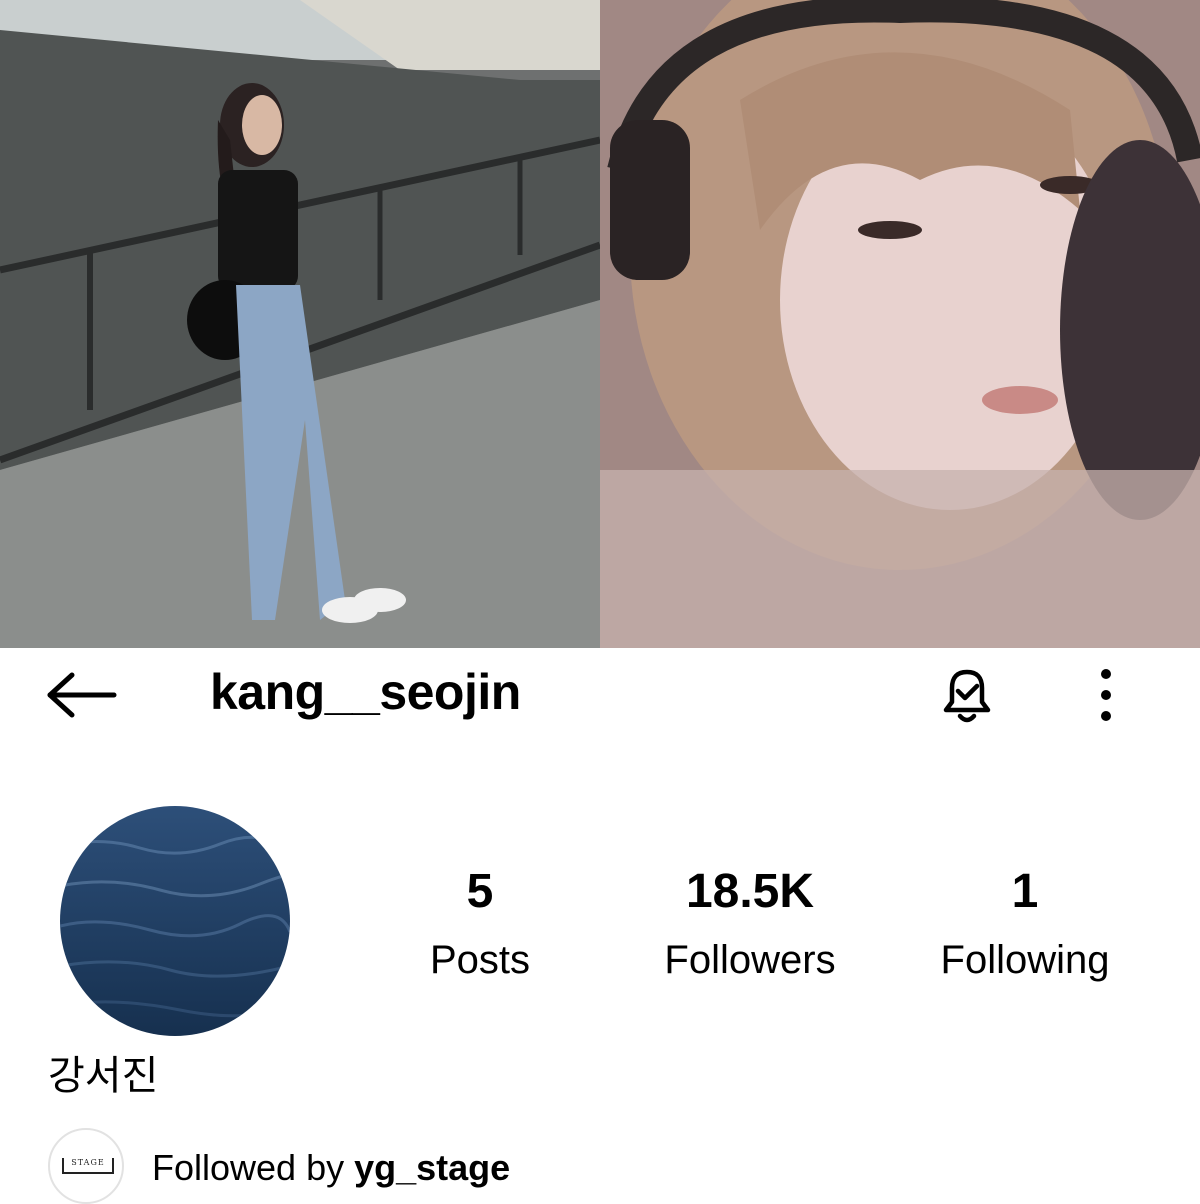 This screenshot has width=1200, height=1204. Describe the element at coordinates (750, 960) in the screenshot. I see `followers-label: Followers` at that location.